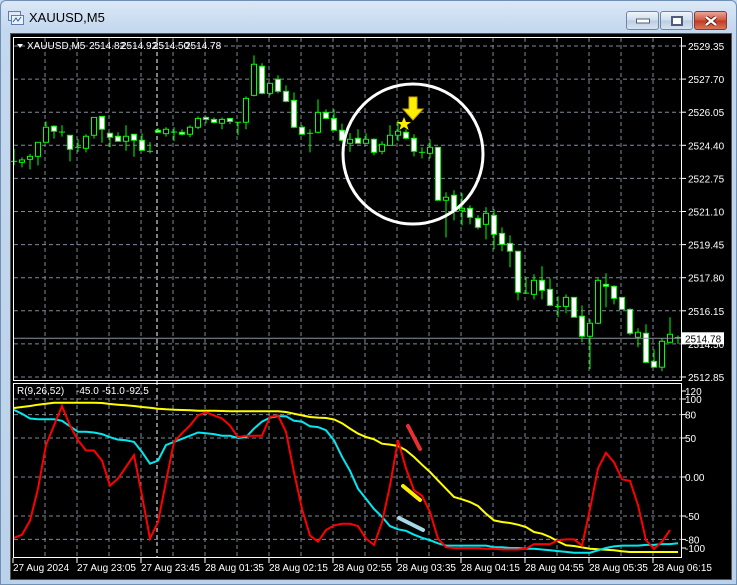 The image size is (737, 585). What do you see at coordinates (113, 391) in the screenshot?
I see `indicator-value-2: -51.0` at bounding box center [113, 391].